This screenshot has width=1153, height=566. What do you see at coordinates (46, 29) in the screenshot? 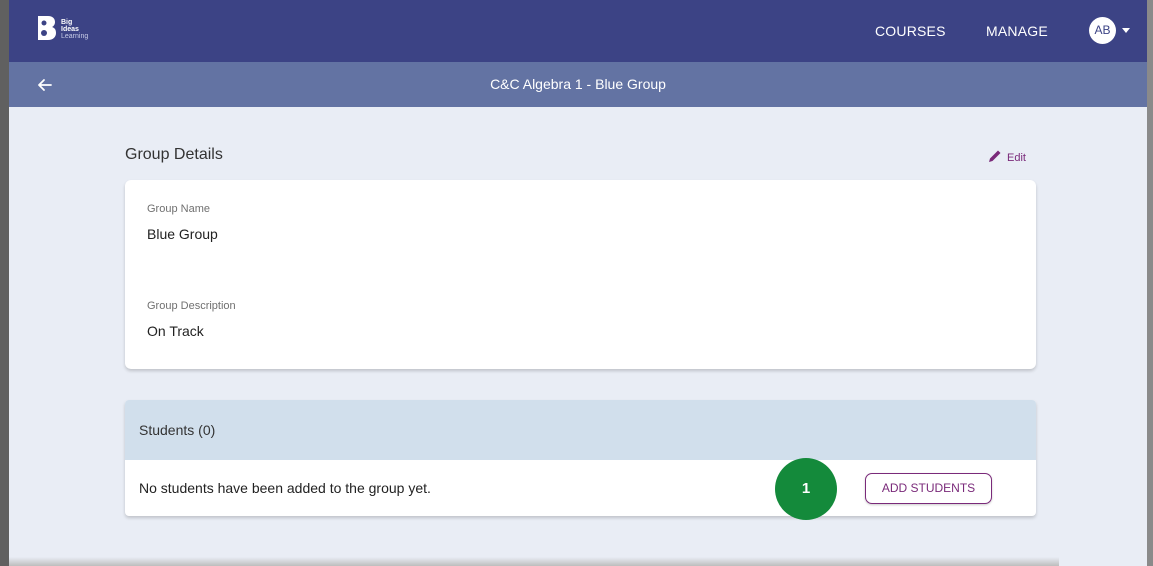
I see `big-ideas-logo-icon` at bounding box center [46, 29].